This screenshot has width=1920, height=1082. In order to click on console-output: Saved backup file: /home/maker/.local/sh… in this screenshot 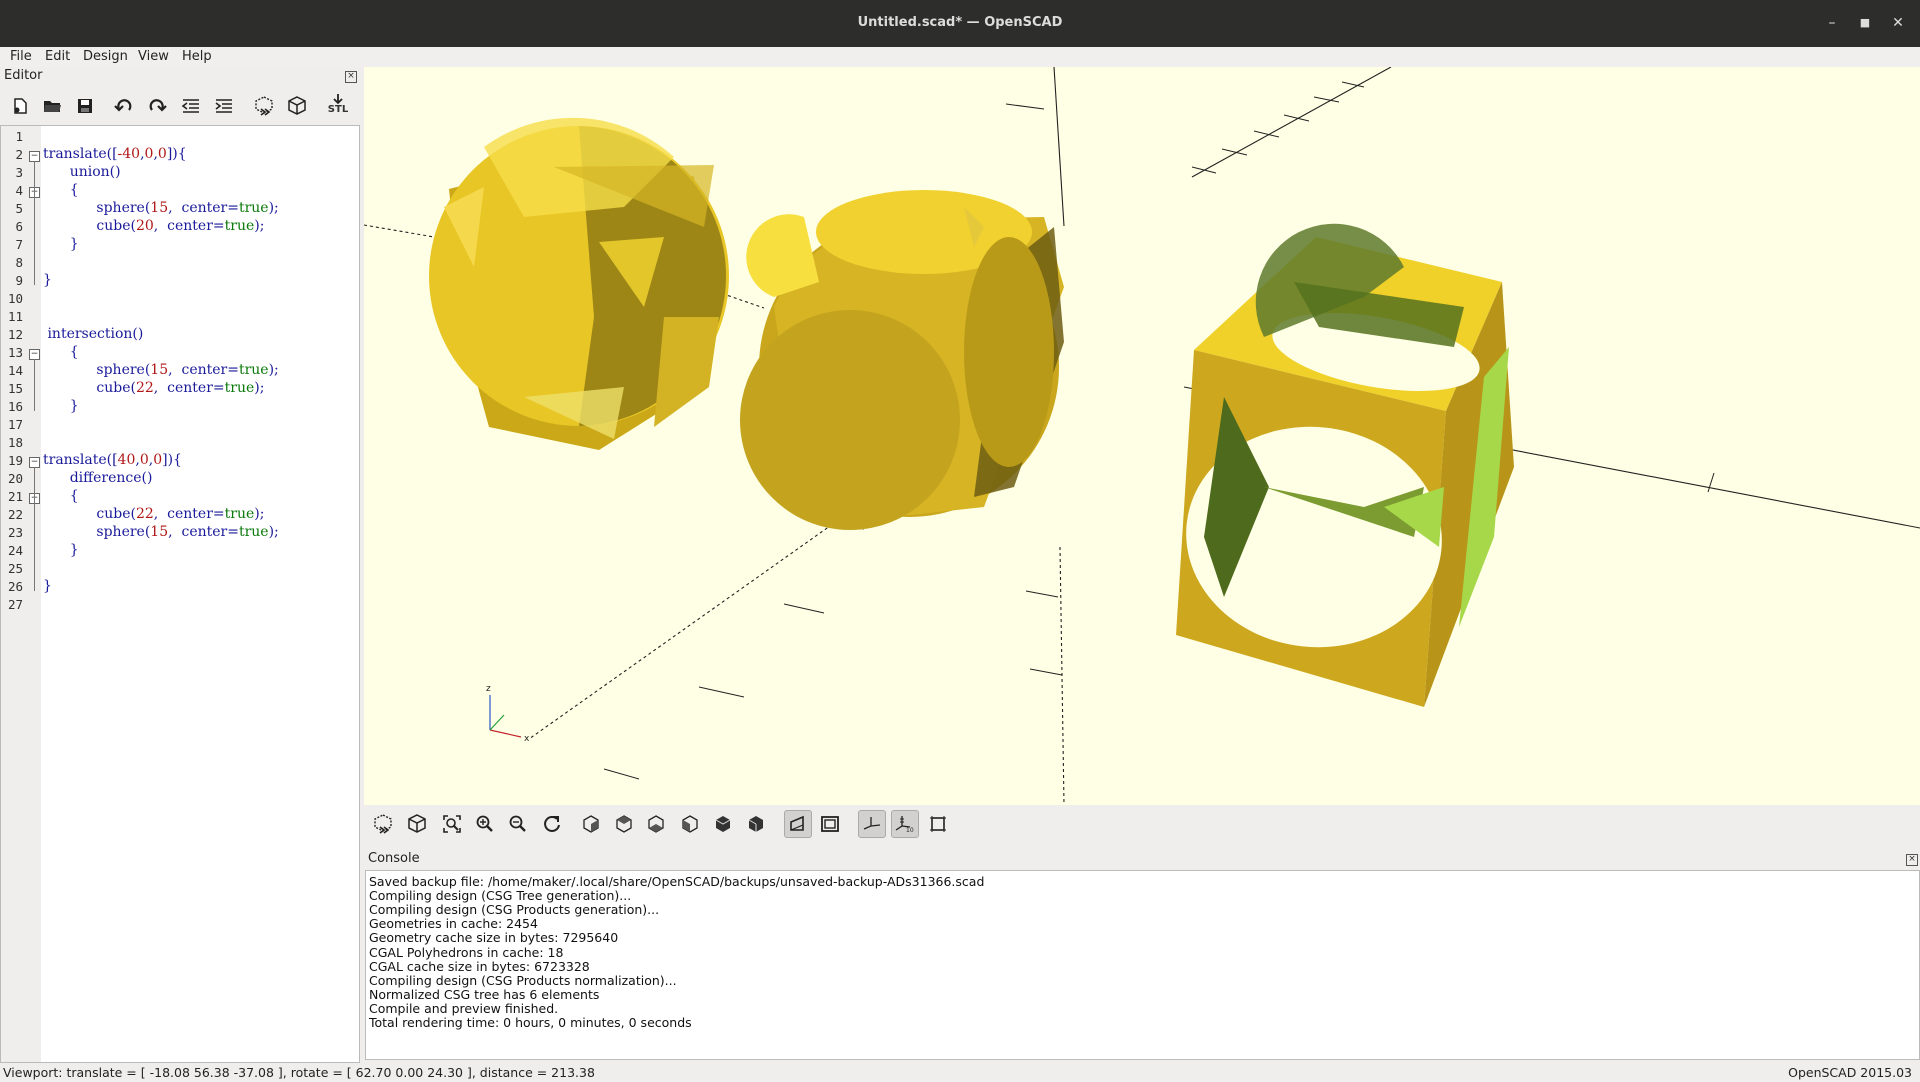, I will do `click(1142, 965)`.